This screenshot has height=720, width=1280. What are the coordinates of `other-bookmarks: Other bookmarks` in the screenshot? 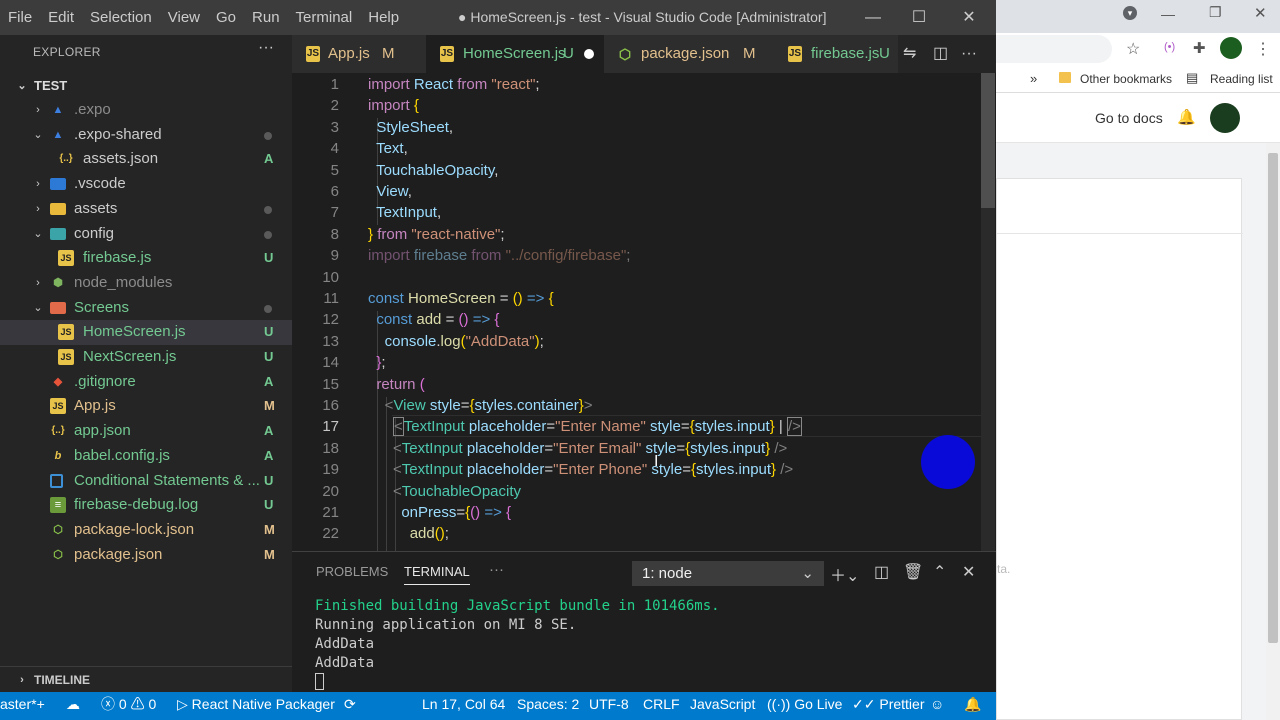 It's located at (1126, 79).